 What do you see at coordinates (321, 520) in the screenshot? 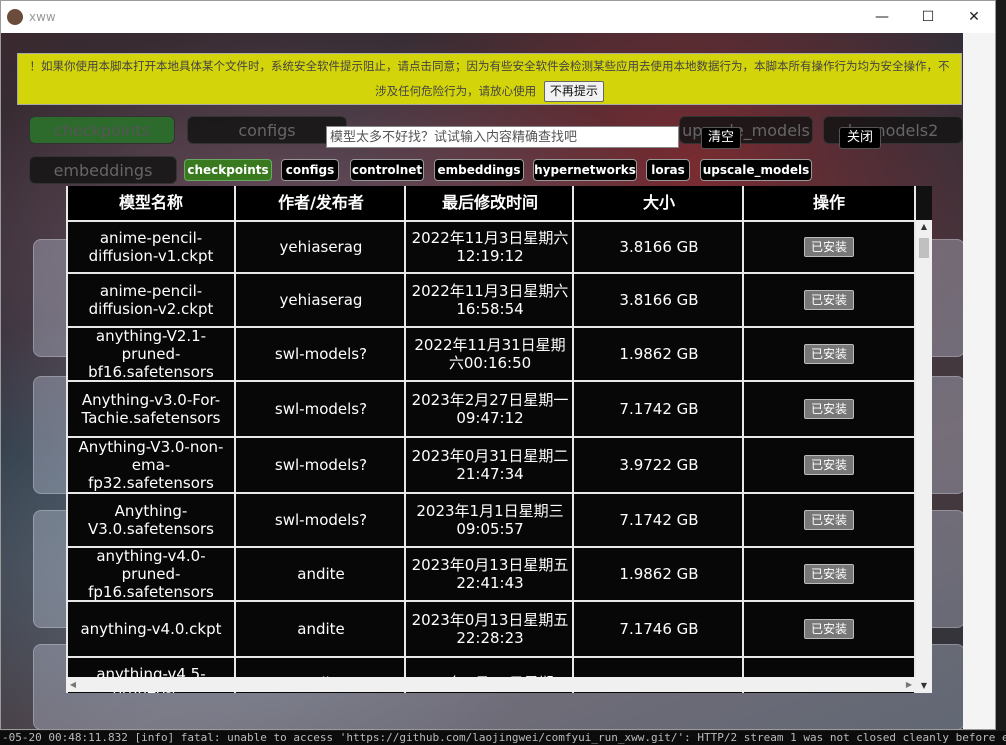
I see `cell-author-text: swl-models?` at bounding box center [321, 520].